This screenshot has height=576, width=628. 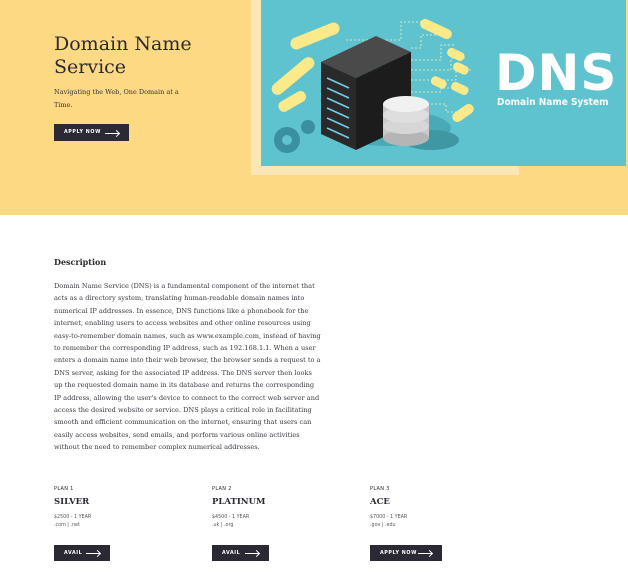 What do you see at coordinates (556, 73) in the screenshot?
I see `dns-headline: DNS` at bounding box center [556, 73].